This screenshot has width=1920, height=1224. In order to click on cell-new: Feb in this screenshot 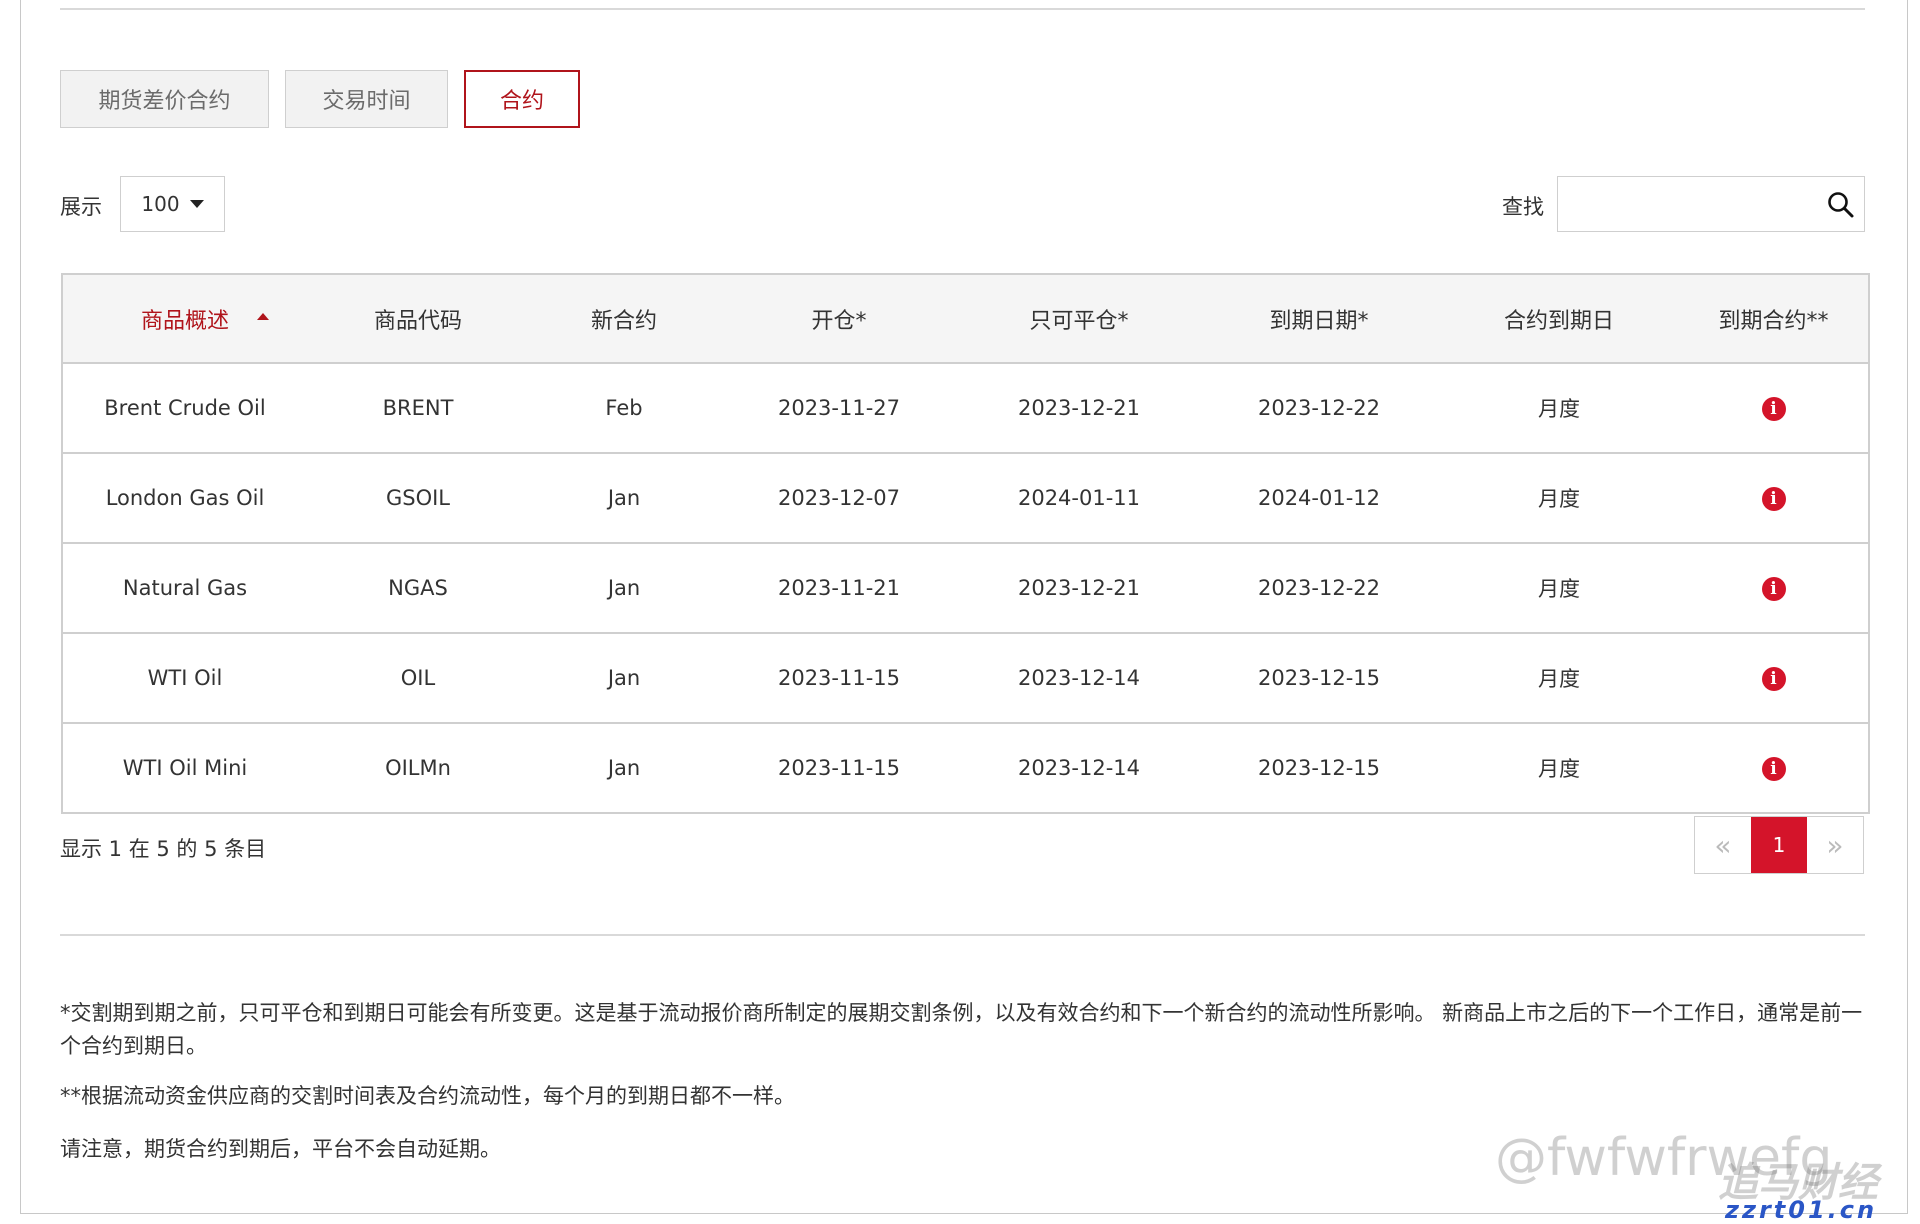, I will do `click(624, 408)`.